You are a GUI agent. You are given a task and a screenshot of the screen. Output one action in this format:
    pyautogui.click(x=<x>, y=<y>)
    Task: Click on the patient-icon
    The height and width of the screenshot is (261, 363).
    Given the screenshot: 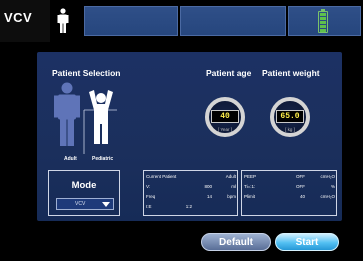 What is the action you would take?
    pyautogui.click(x=63, y=21)
    